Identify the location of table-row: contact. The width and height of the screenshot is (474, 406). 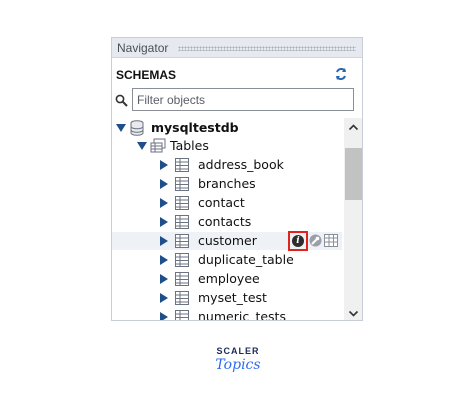
(227, 203).